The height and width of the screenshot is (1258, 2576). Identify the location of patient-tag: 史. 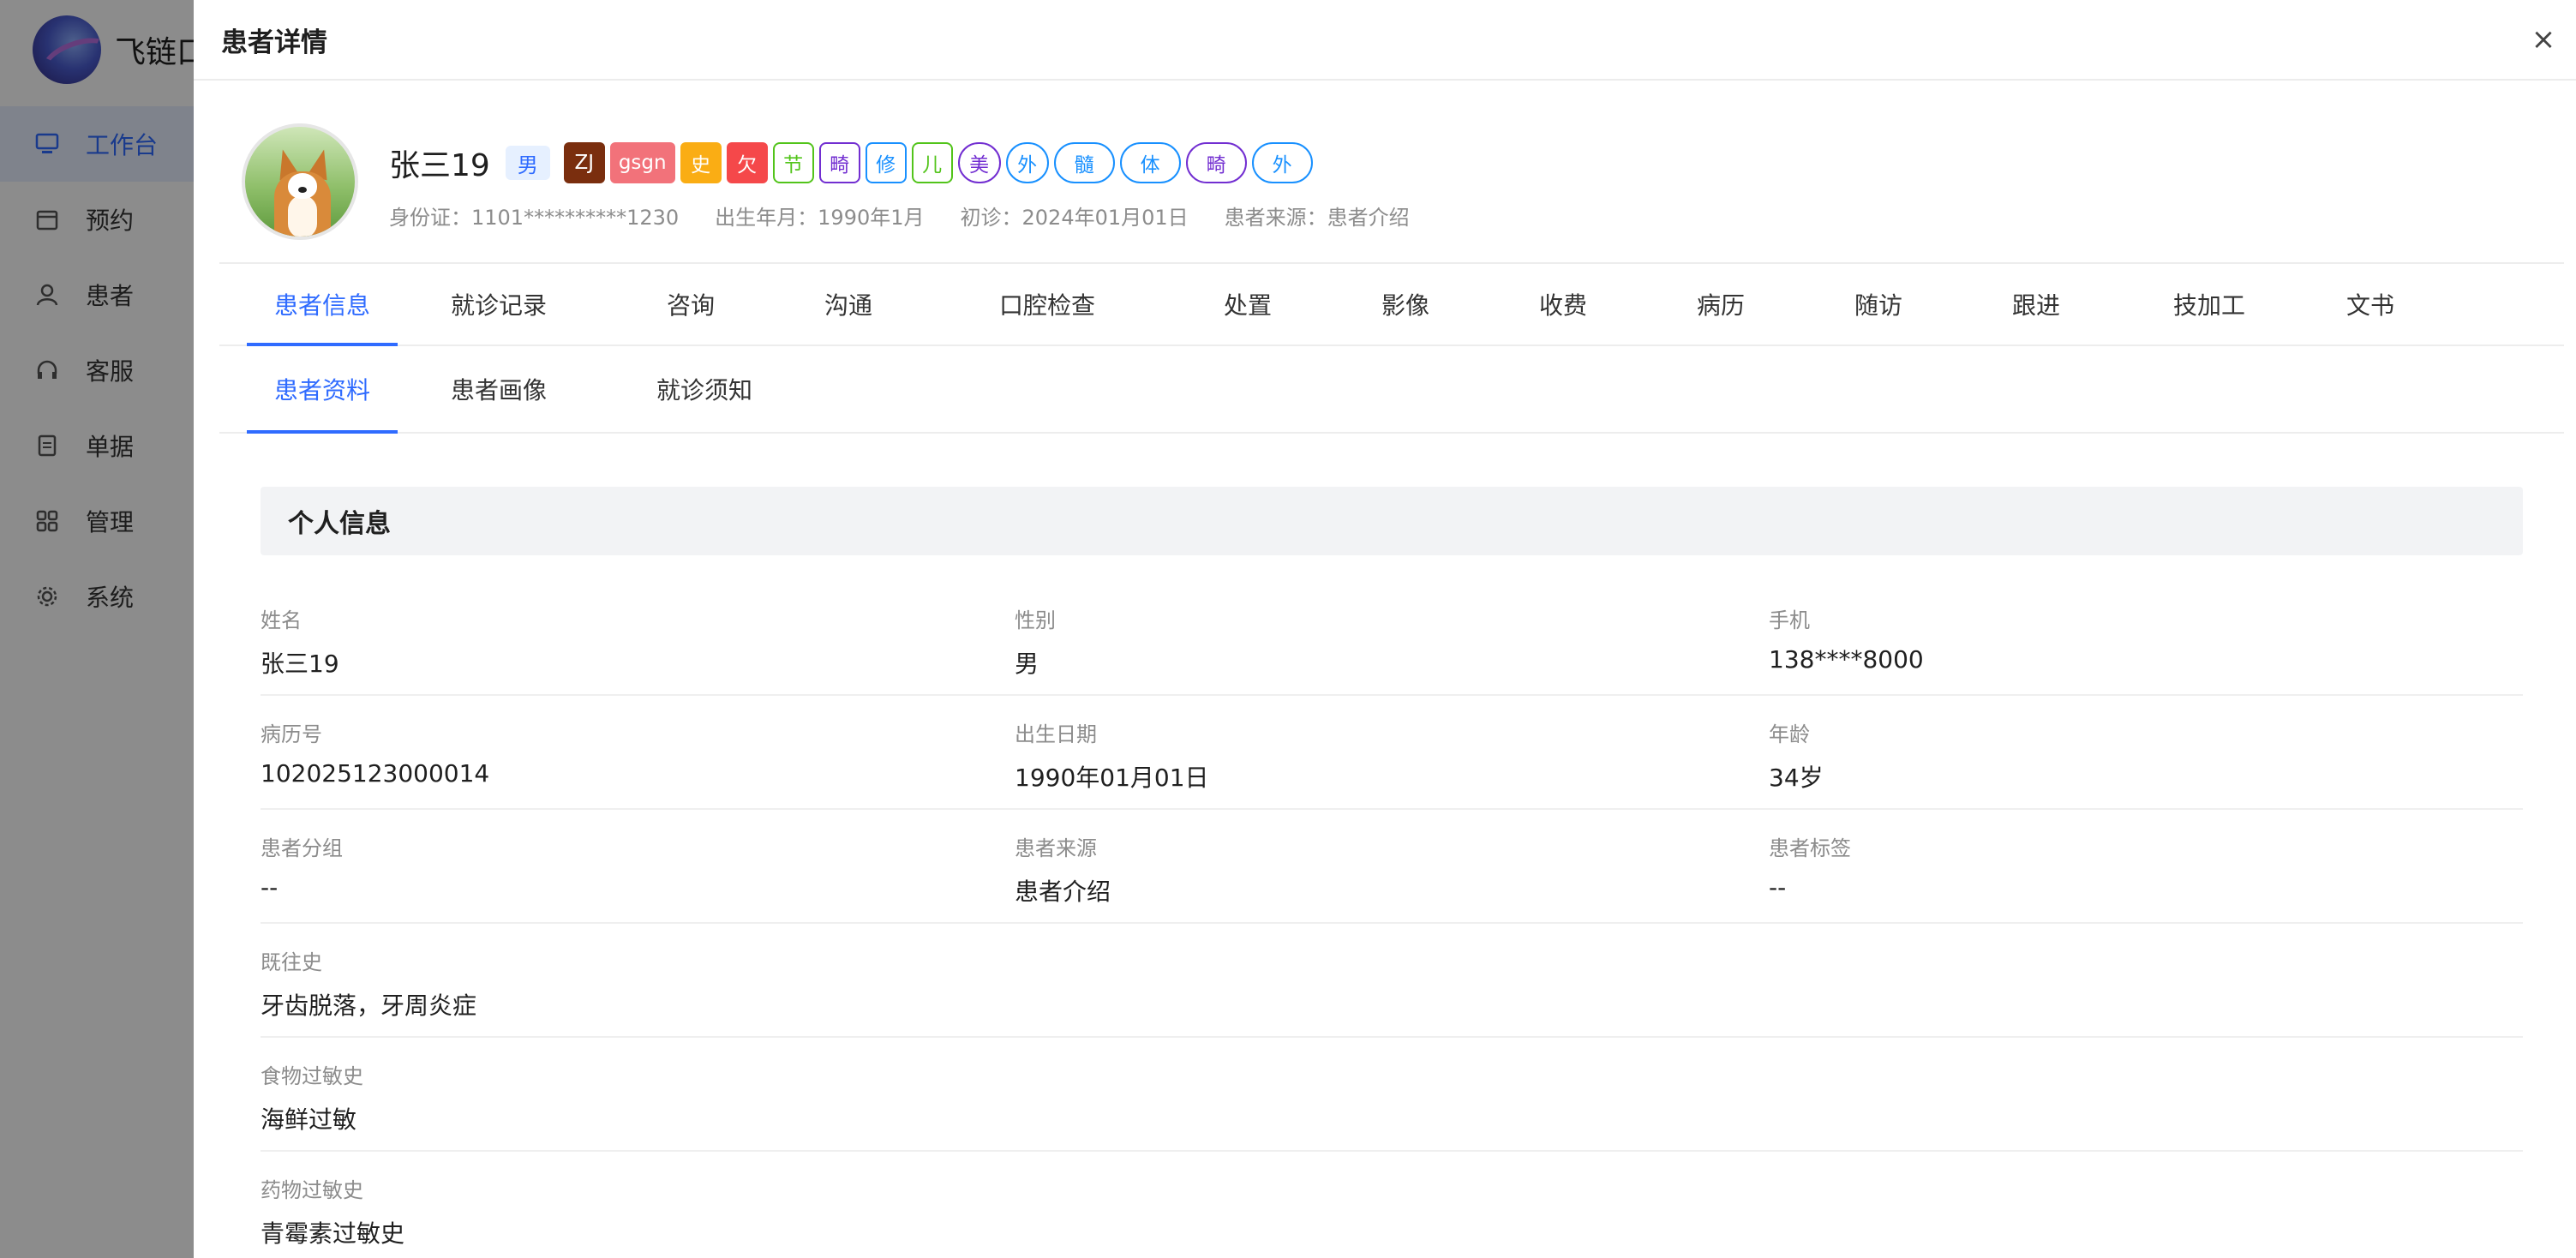
(701, 163).